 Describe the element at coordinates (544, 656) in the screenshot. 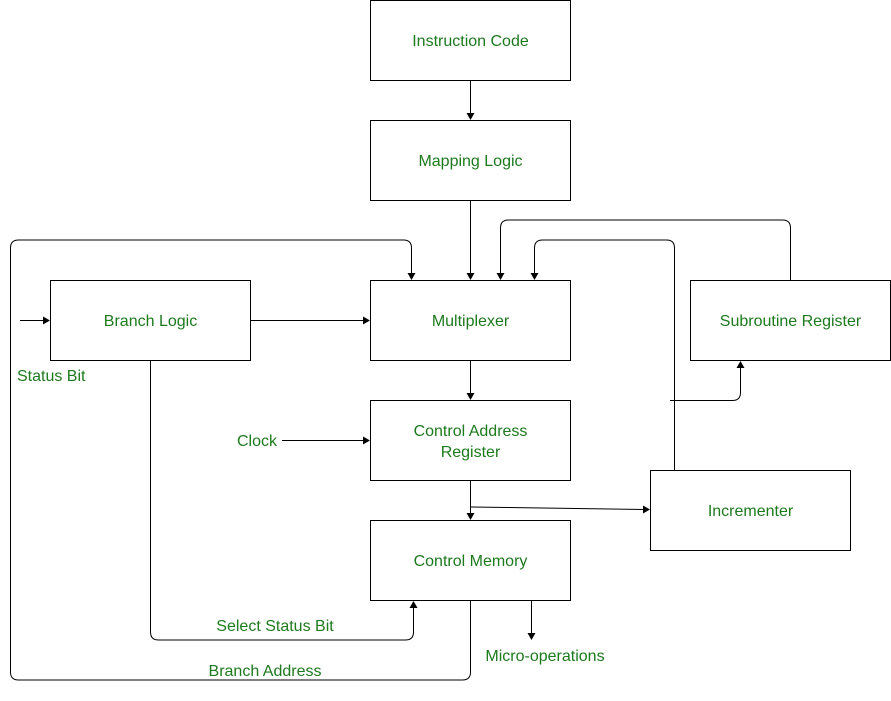

I see `label-micro-operations: Micro-operations` at that location.